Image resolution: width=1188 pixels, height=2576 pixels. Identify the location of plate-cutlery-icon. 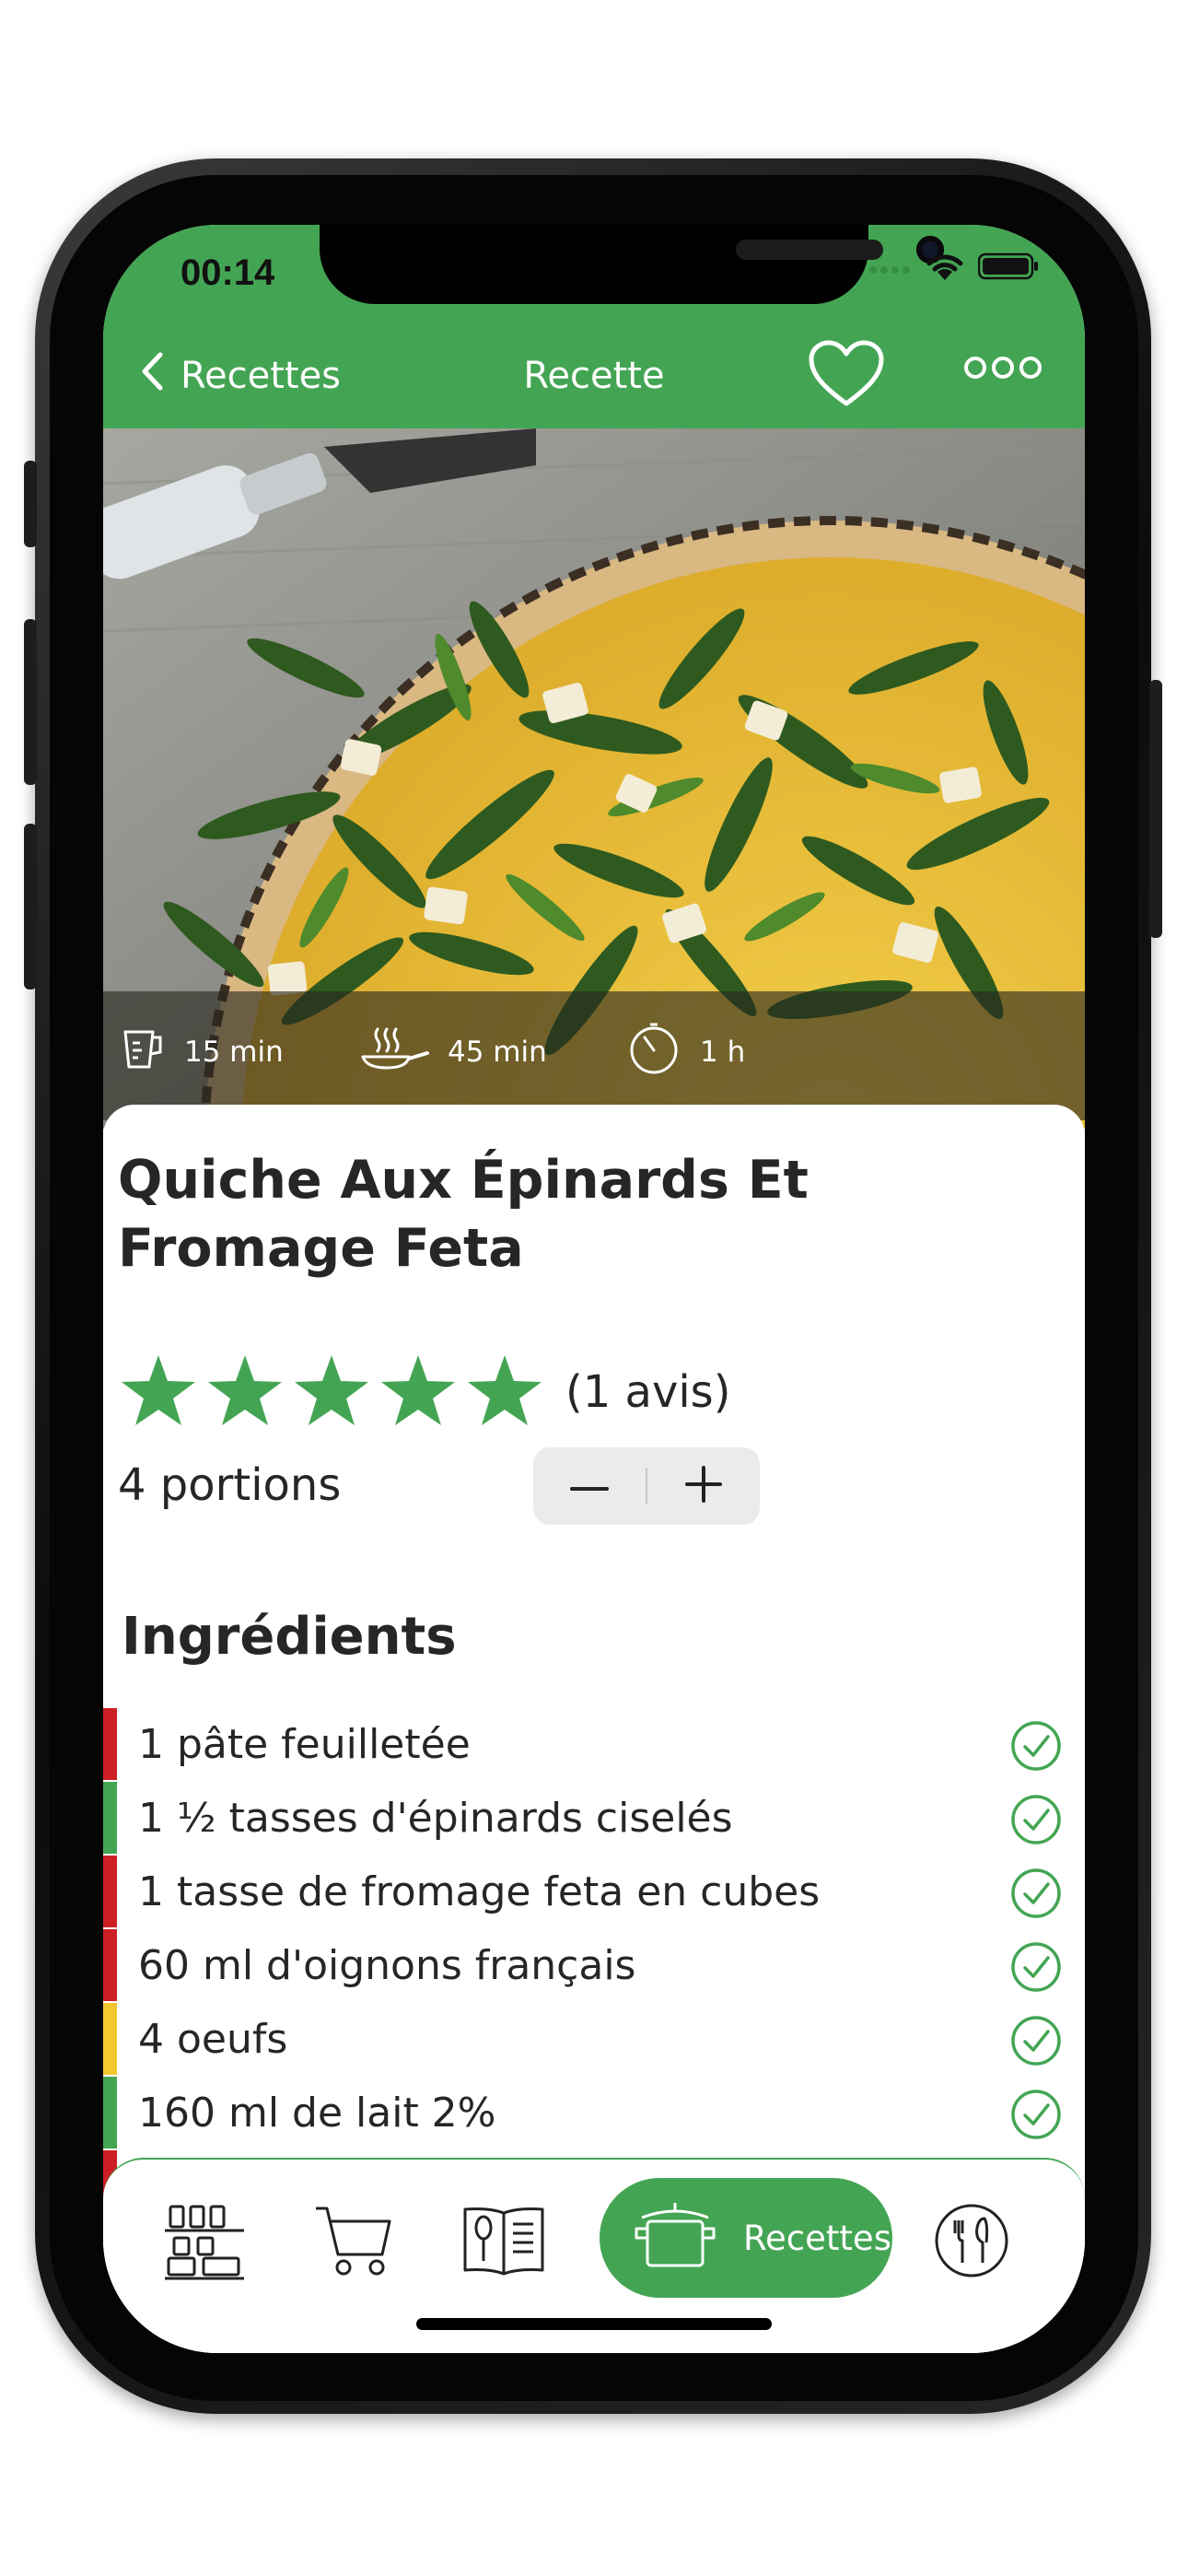
(971, 2242).